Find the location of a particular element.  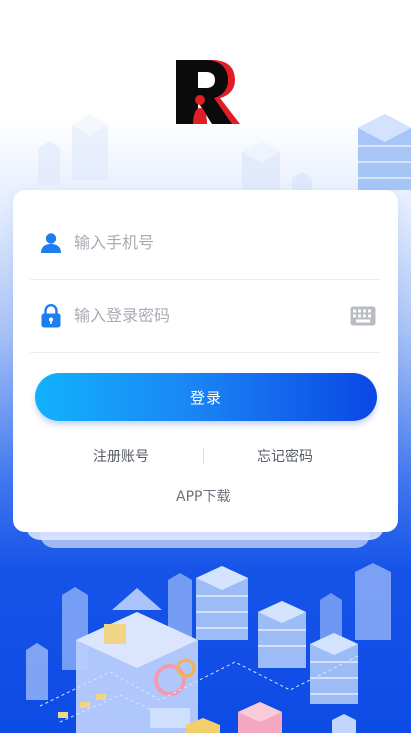

server-illustration-top is located at coordinates (384, 152).